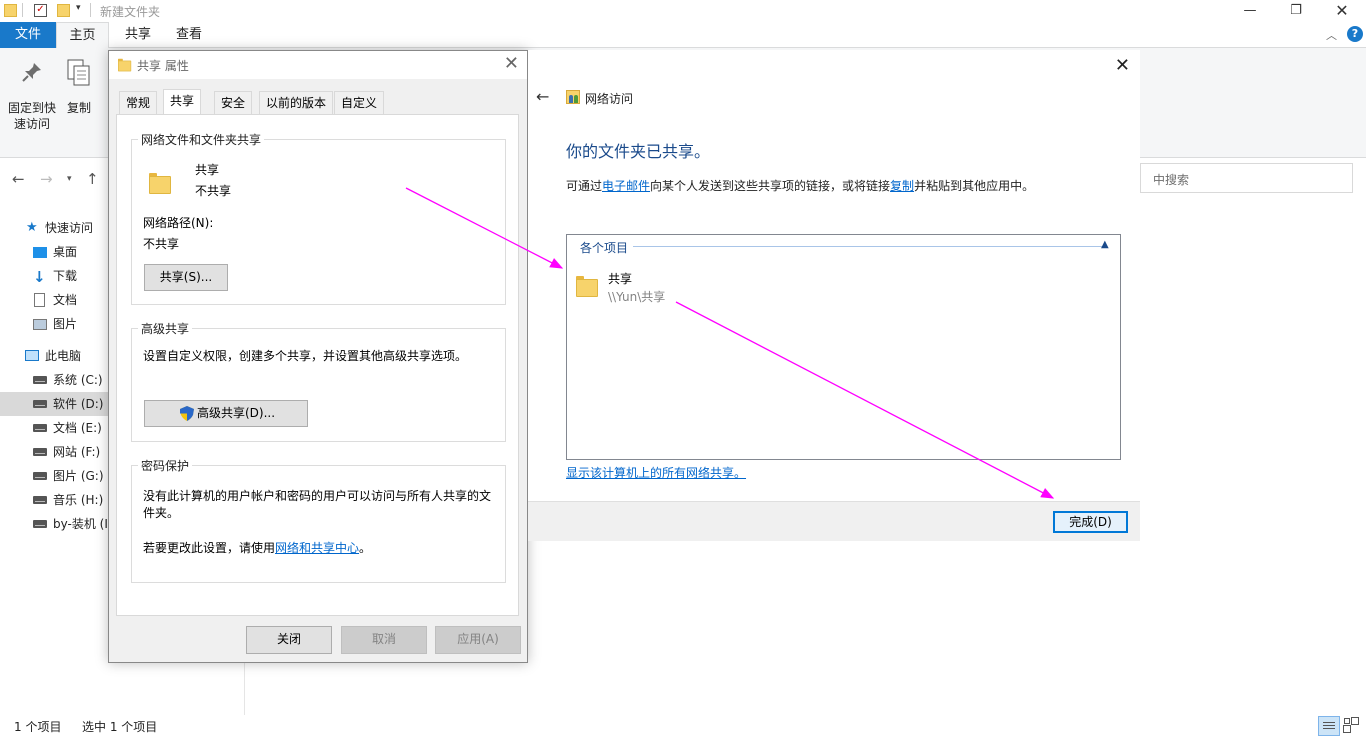 Image resolution: width=1366 pixels, height=738 pixels. What do you see at coordinates (69, 228) in the screenshot?
I see `sidebar-item-label: 快速访问` at bounding box center [69, 228].